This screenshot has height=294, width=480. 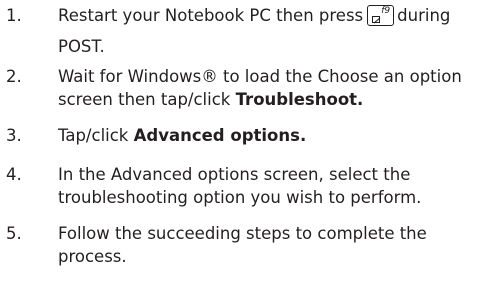 What do you see at coordinates (14, 15) in the screenshot?
I see `step-number: 1.` at bounding box center [14, 15].